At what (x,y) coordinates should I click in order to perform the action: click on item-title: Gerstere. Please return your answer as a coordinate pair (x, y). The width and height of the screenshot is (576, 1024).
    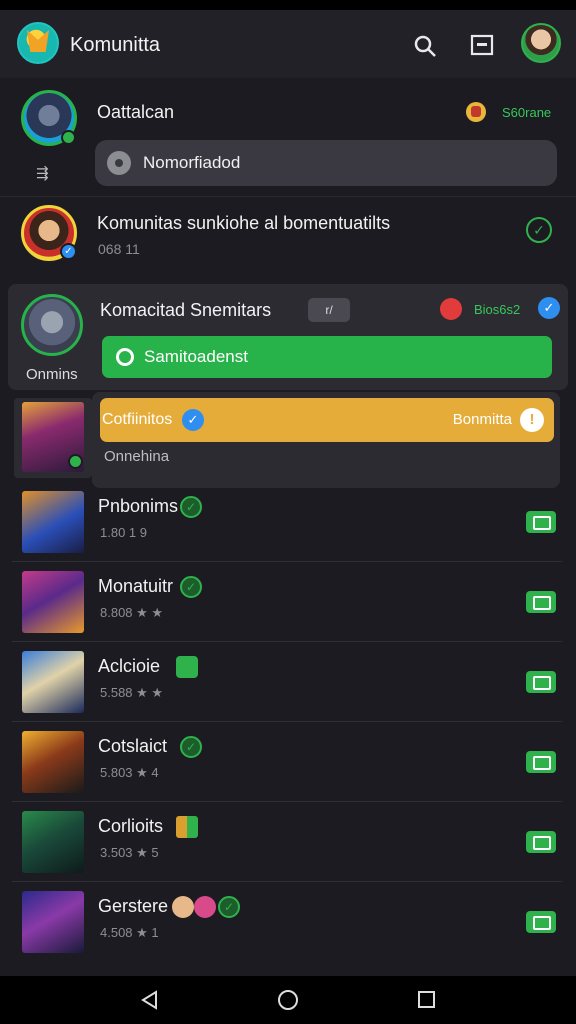
    Looking at the image, I should click on (133, 906).